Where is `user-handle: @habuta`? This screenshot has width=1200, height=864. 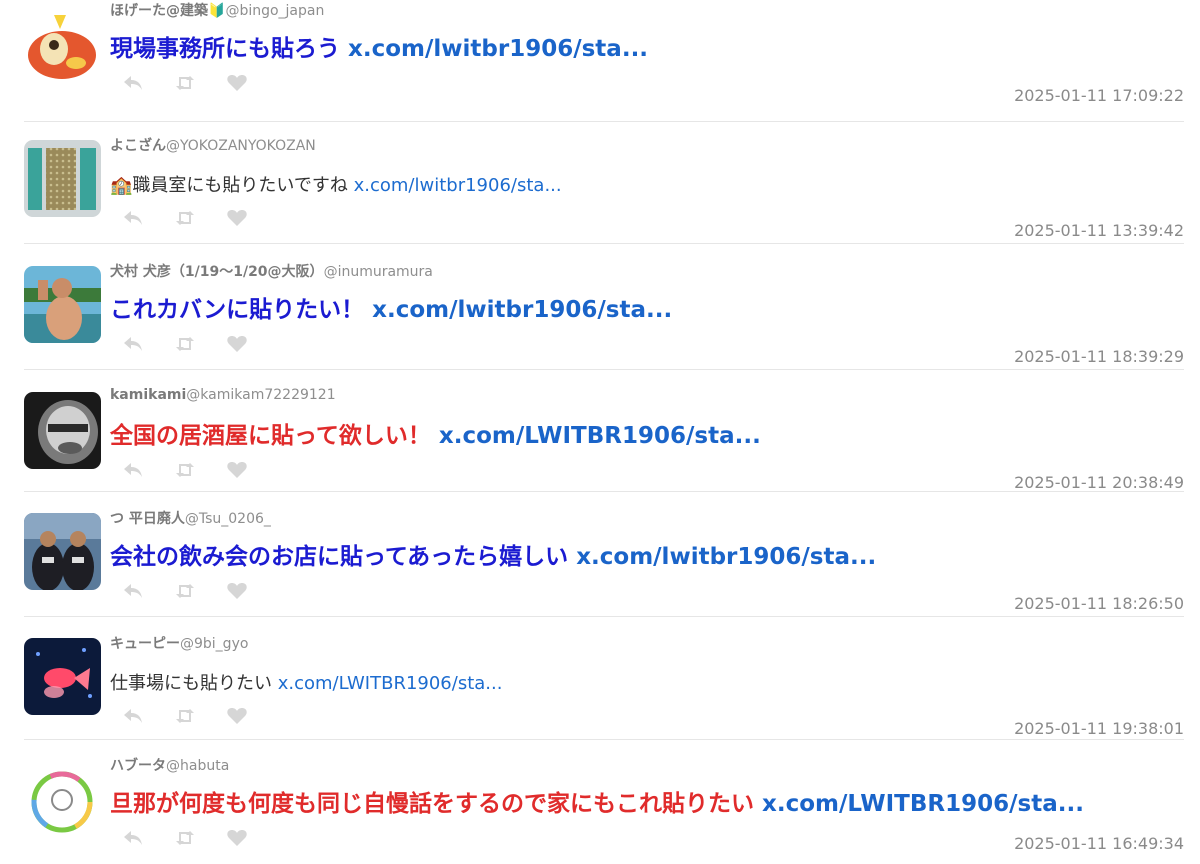
user-handle: @habuta is located at coordinates (197, 766).